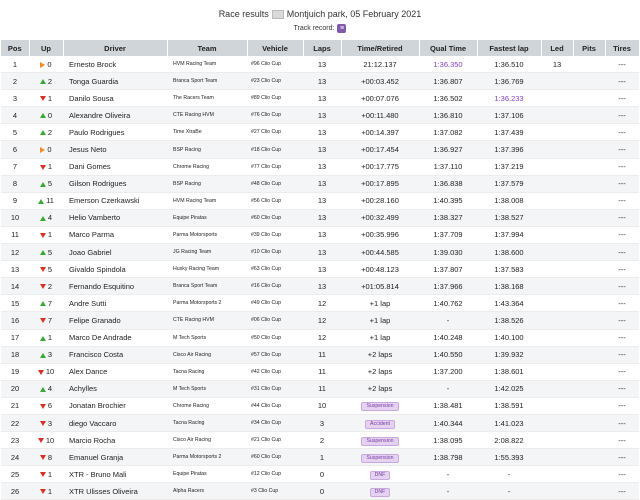 Image resolution: width=640 pixels, height=500 pixels. I want to click on title-prefix: Race results, so click(243, 14).